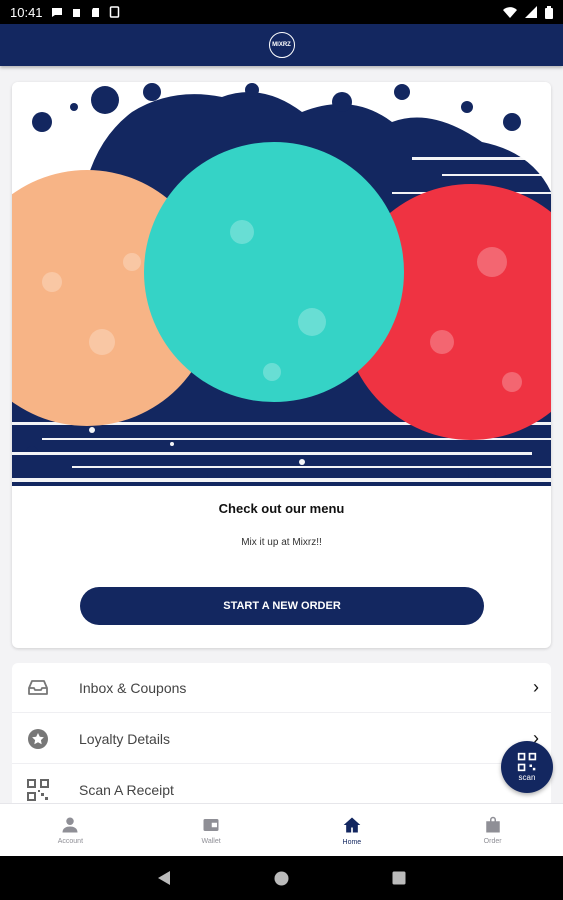 The height and width of the screenshot is (900, 563). Describe the element at coordinates (38, 687) in the screenshot. I see `inbox-icon` at that location.